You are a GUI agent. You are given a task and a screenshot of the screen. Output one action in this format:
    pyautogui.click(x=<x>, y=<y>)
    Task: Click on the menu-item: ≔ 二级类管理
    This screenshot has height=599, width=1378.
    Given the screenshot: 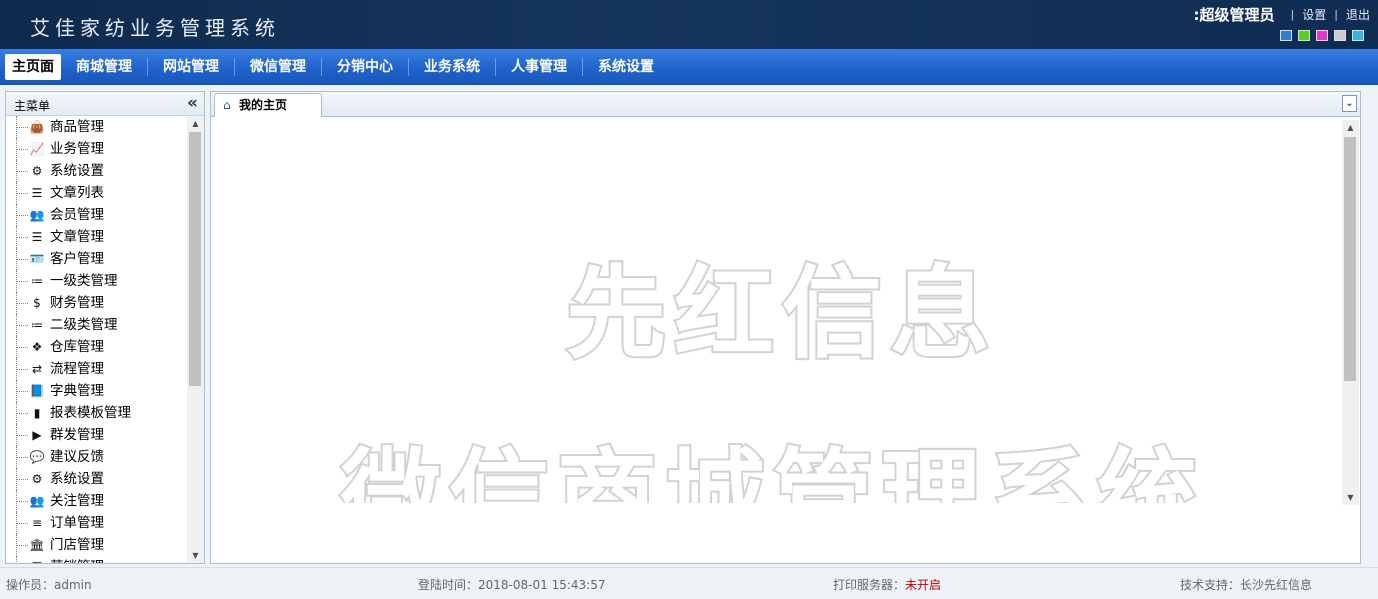 What is the action you would take?
    pyautogui.click(x=97, y=325)
    